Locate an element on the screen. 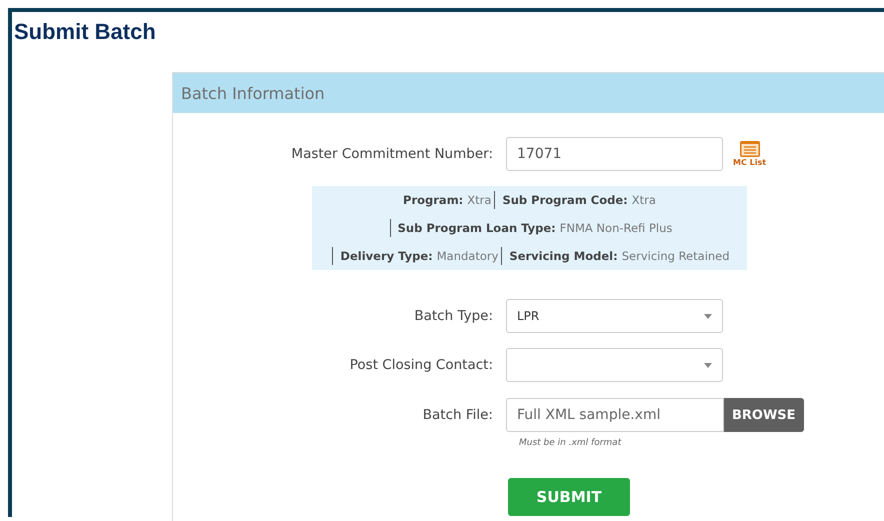 The width and height of the screenshot is (884, 521). field-label: Batch File: is located at coordinates (458, 415).